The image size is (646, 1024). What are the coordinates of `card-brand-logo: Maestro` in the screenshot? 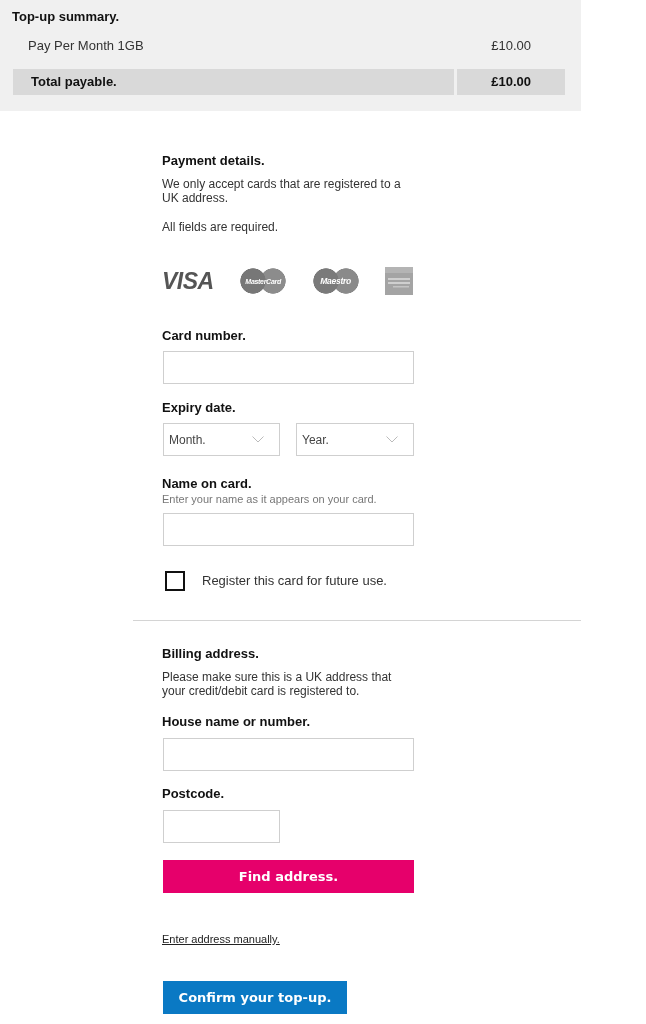 It's located at (335, 281).